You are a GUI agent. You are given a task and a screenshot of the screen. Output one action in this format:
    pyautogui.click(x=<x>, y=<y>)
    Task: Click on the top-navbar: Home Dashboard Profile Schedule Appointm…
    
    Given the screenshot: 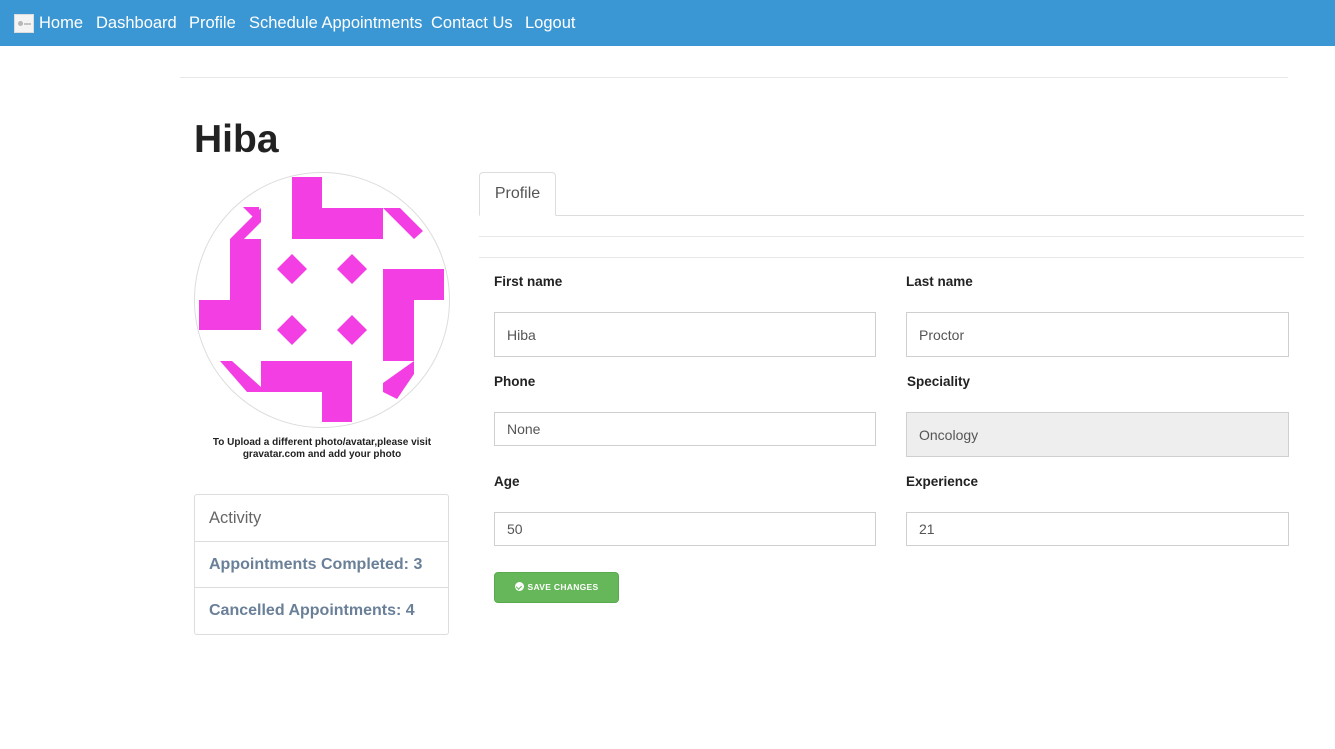 What is the action you would take?
    pyautogui.click(x=667, y=23)
    